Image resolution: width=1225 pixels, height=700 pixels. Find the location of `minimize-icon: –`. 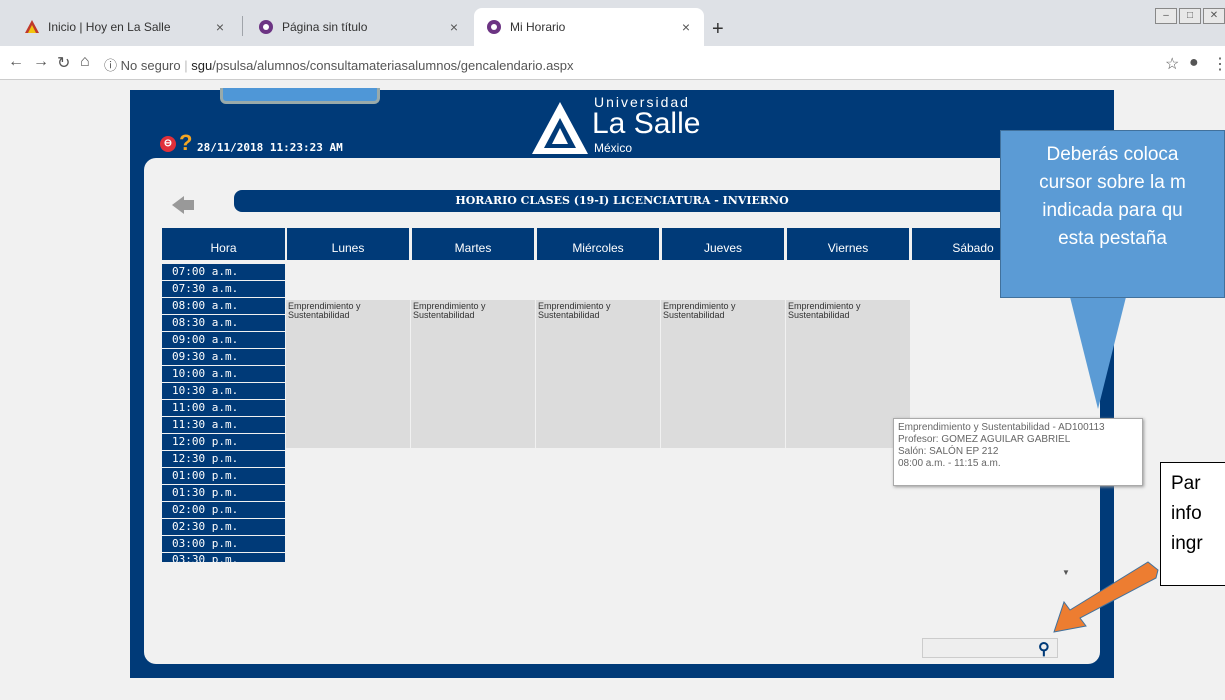

minimize-icon: – is located at coordinates (1166, 16).